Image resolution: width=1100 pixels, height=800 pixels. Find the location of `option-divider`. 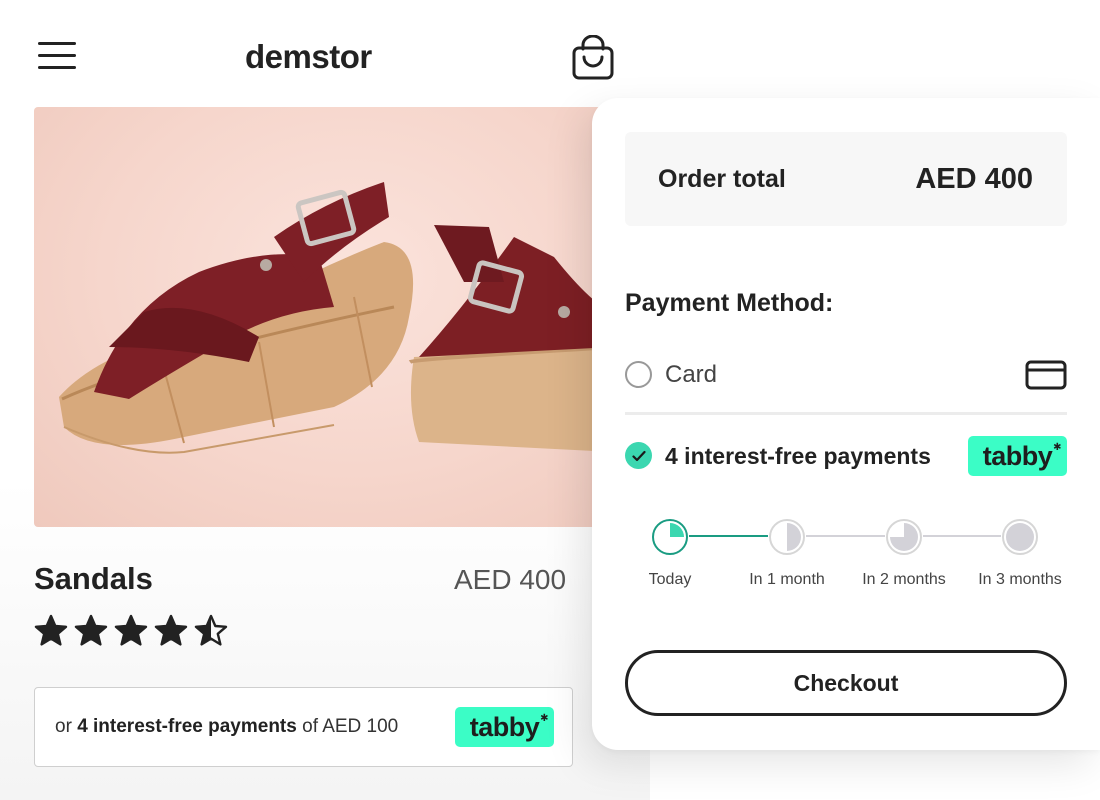

option-divider is located at coordinates (846, 413).